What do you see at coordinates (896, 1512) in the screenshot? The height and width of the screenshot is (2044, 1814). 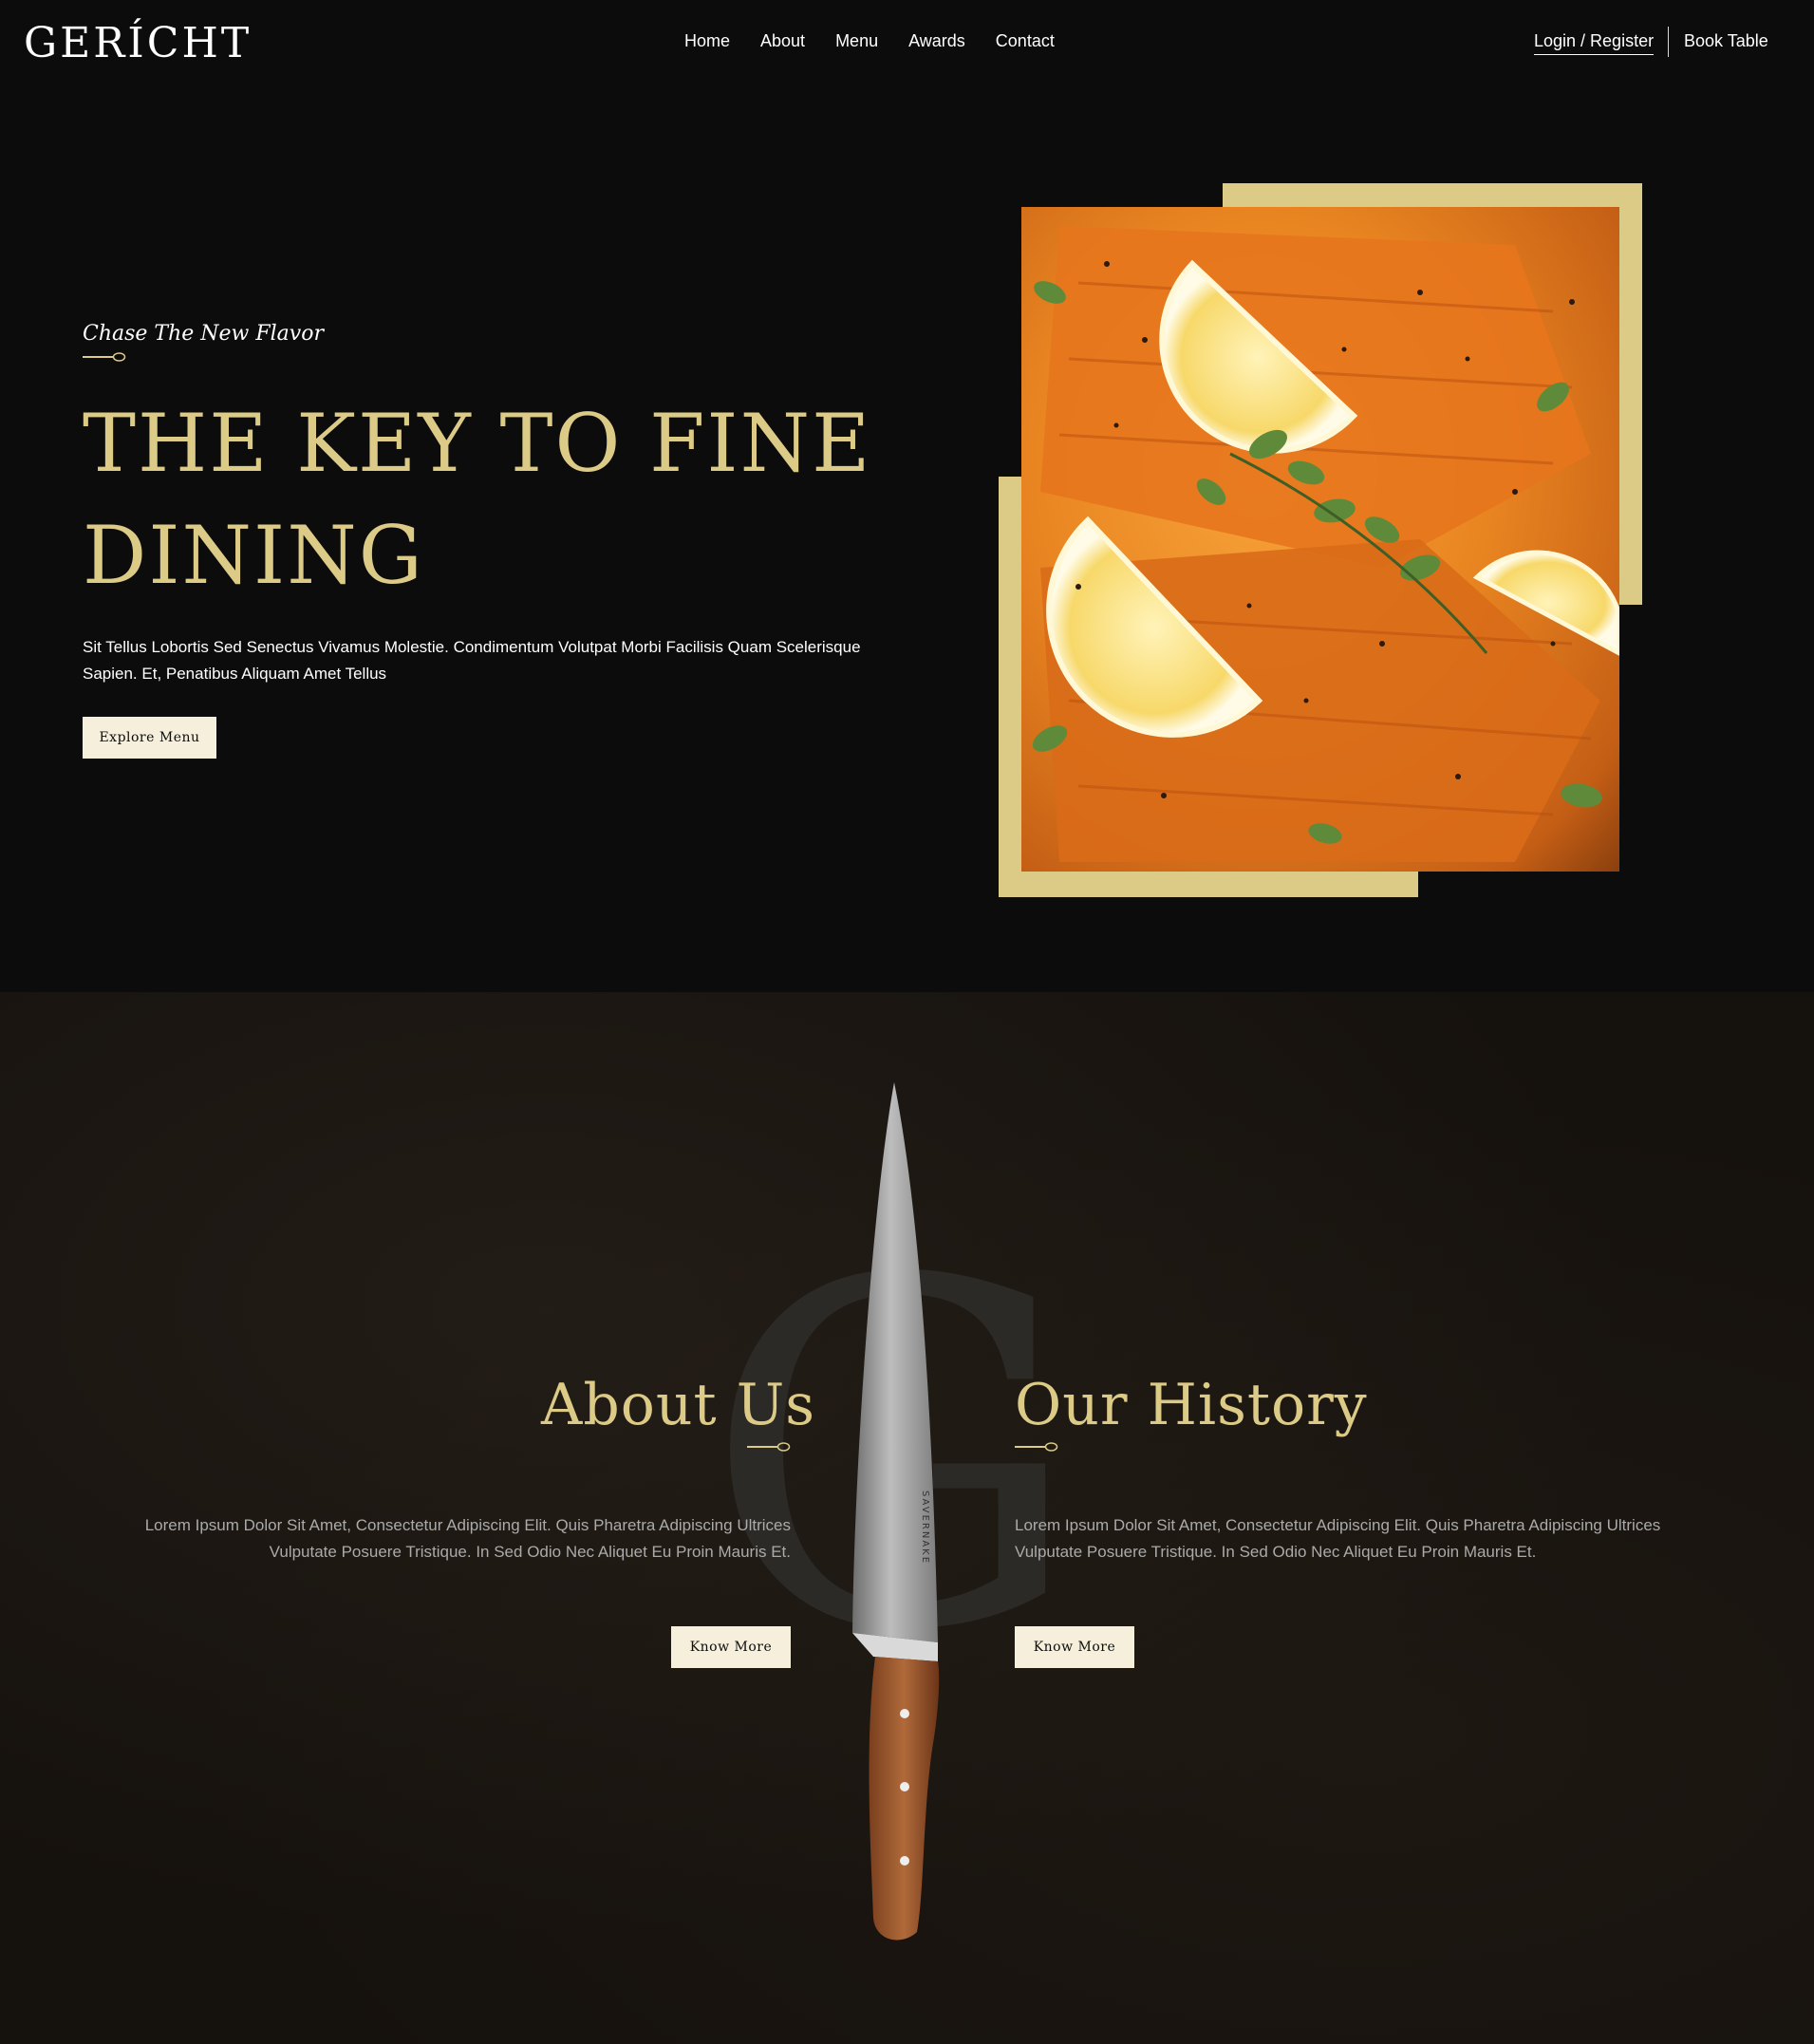 I see `knife-icon: SAVERNAKE` at bounding box center [896, 1512].